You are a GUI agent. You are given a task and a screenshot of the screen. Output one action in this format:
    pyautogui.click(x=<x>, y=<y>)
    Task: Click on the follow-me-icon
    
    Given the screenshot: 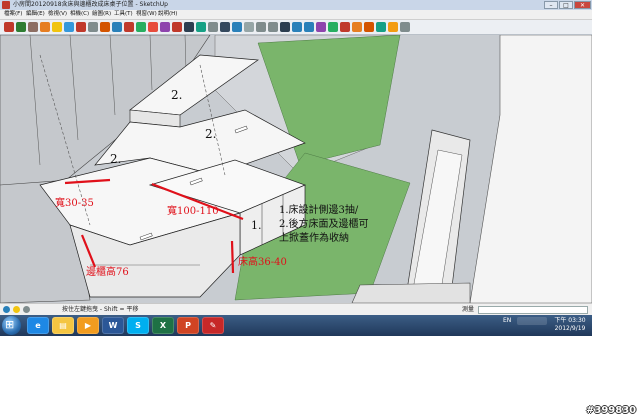 What is the action you would take?
    pyautogui.click(x=141, y=27)
    